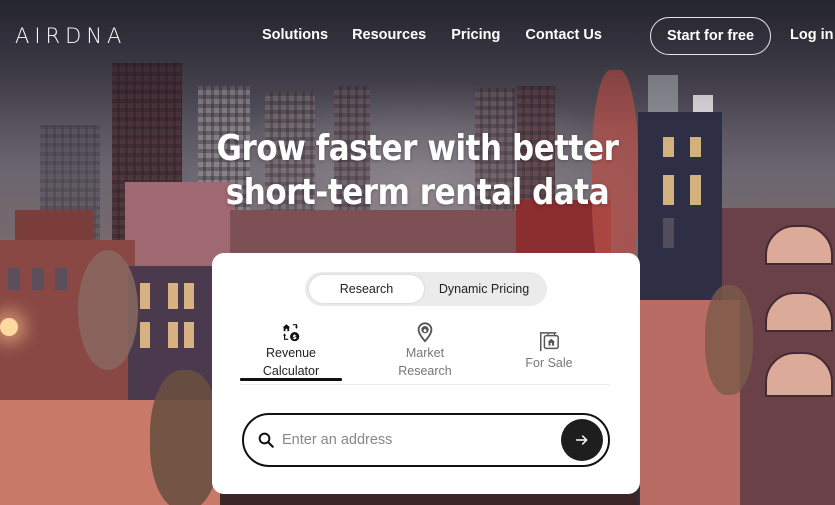 The height and width of the screenshot is (505, 835). Describe the element at coordinates (563, 35) in the screenshot. I see `nav-link-contact-us: Contact Us` at that location.